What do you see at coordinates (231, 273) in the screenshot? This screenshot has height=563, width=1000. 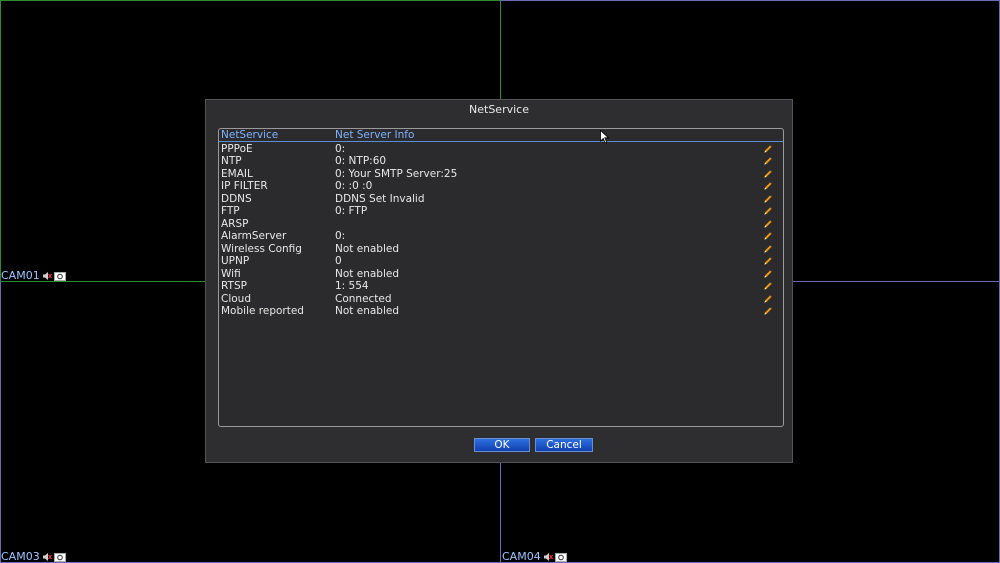 I see `service-name: Wifi` at bounding box center [231, 273].